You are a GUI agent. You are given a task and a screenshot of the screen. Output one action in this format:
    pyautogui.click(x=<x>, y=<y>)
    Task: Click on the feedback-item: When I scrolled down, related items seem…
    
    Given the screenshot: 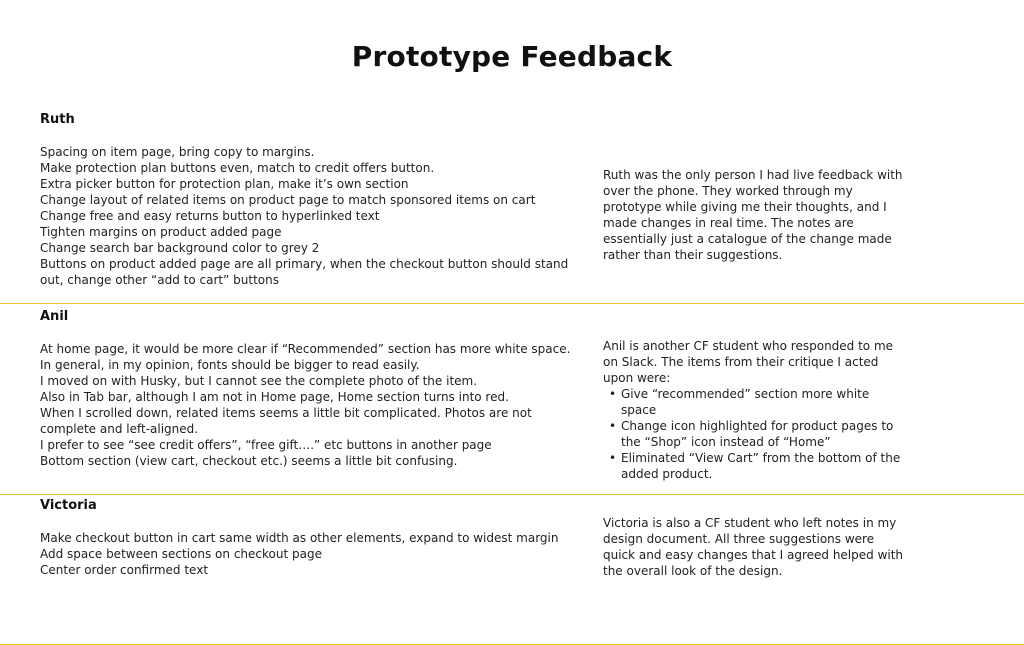 What is the action you would take?
    pyautogui.click(x=286, y=421)
    